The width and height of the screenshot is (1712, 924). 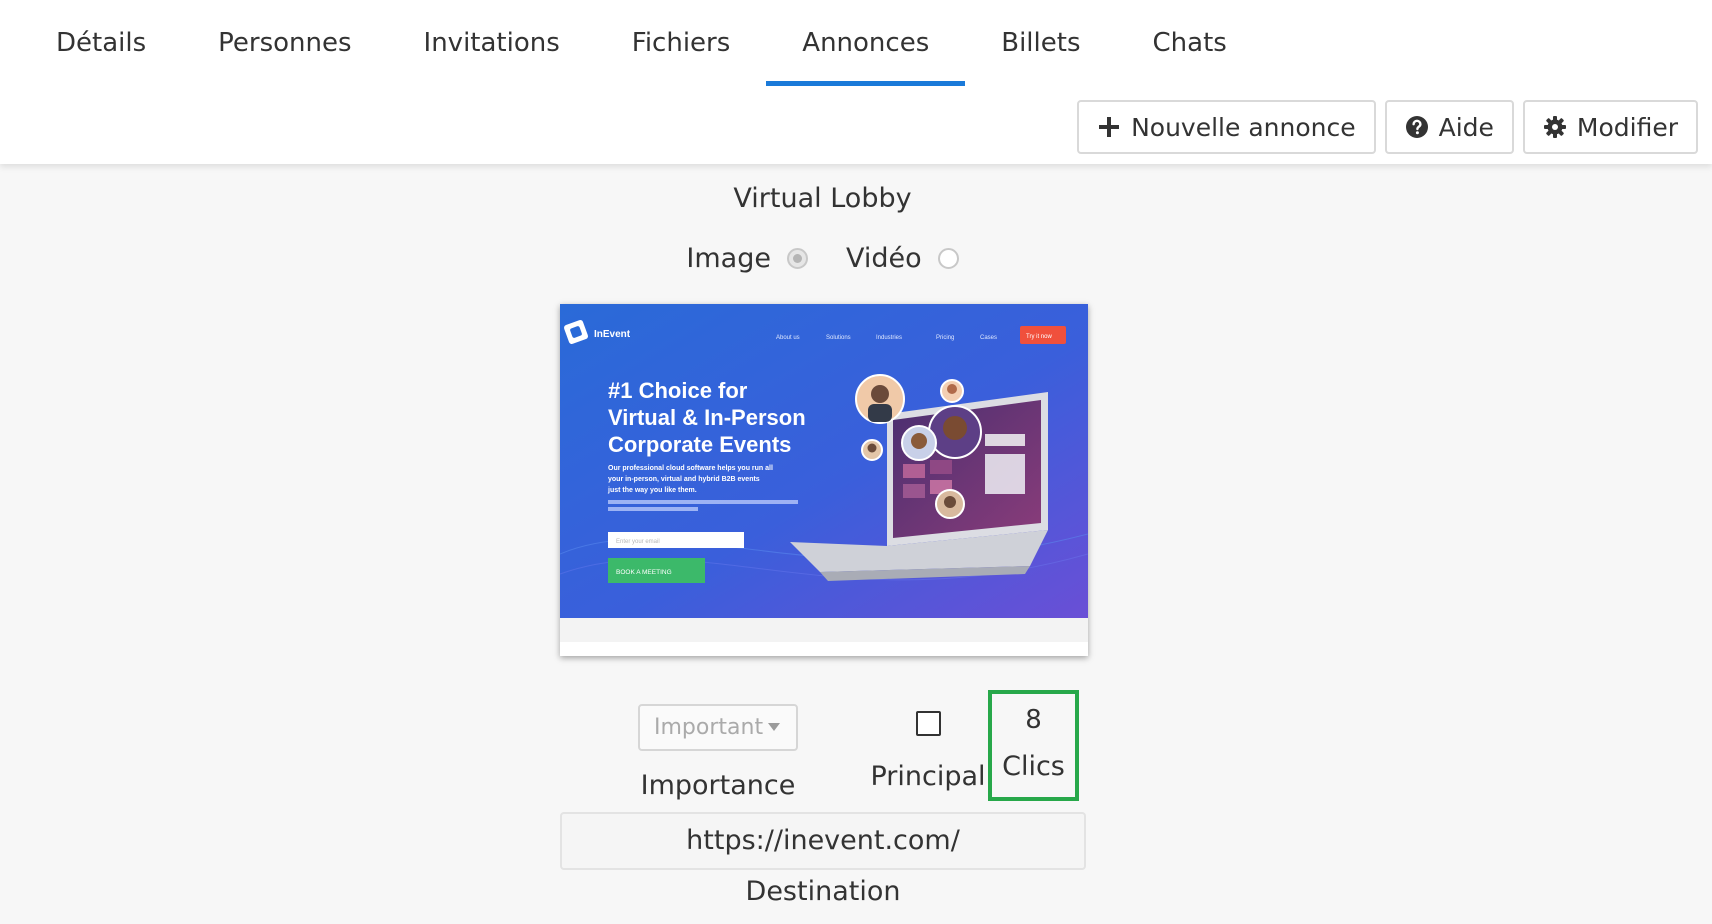 What do you see at coordinates (1033, 720) in the screenshot?
I see `clicks-count: 8` at bounding box center [1033, 720].